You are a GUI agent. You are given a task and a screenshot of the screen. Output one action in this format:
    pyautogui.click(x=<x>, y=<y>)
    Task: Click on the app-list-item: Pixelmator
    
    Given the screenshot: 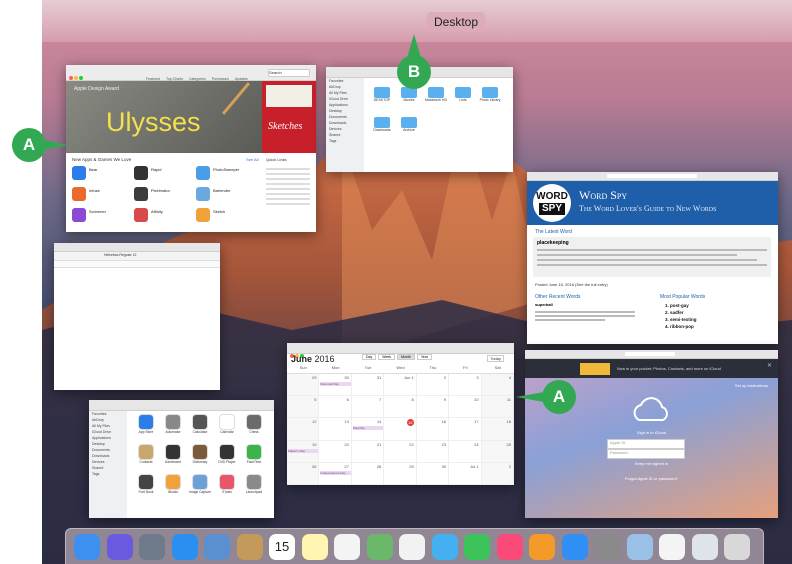 What is the action you would take?
    pyautogui.click(x=164, y=195)
    